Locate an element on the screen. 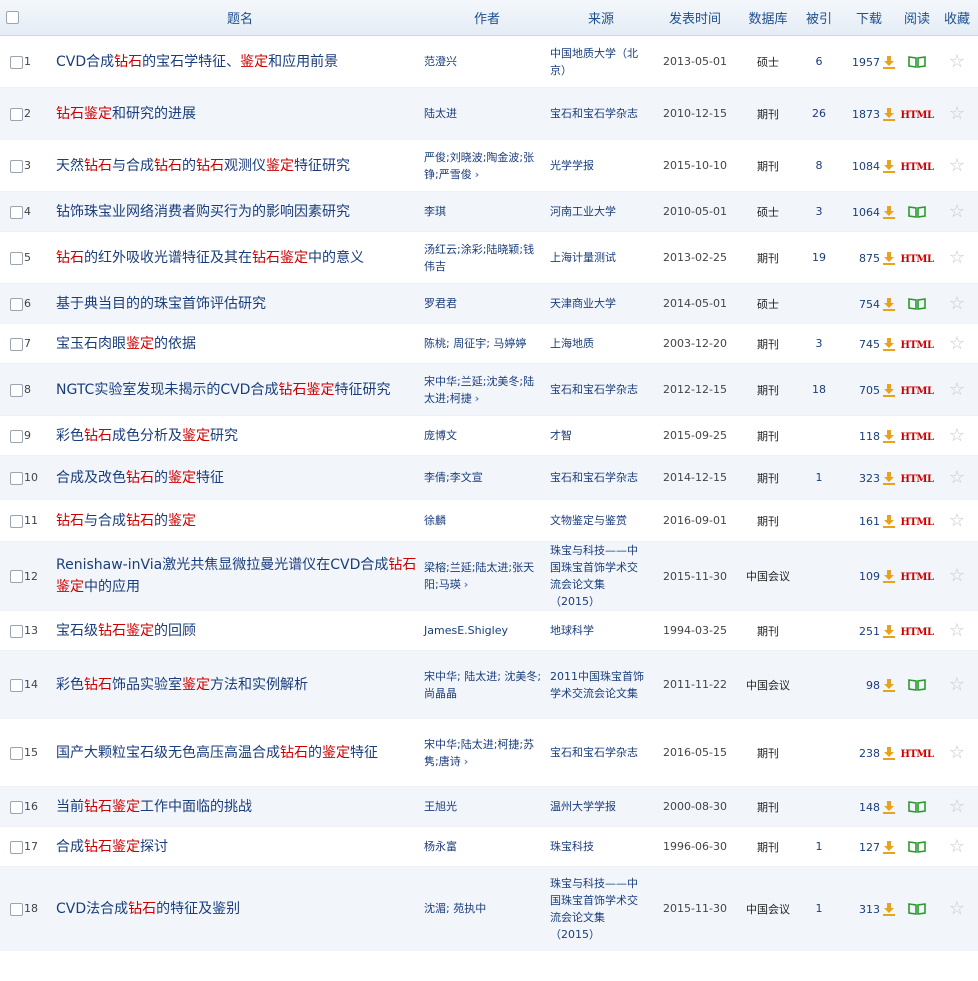  author-cell: 李琪 is located at coordinates (487, 211).